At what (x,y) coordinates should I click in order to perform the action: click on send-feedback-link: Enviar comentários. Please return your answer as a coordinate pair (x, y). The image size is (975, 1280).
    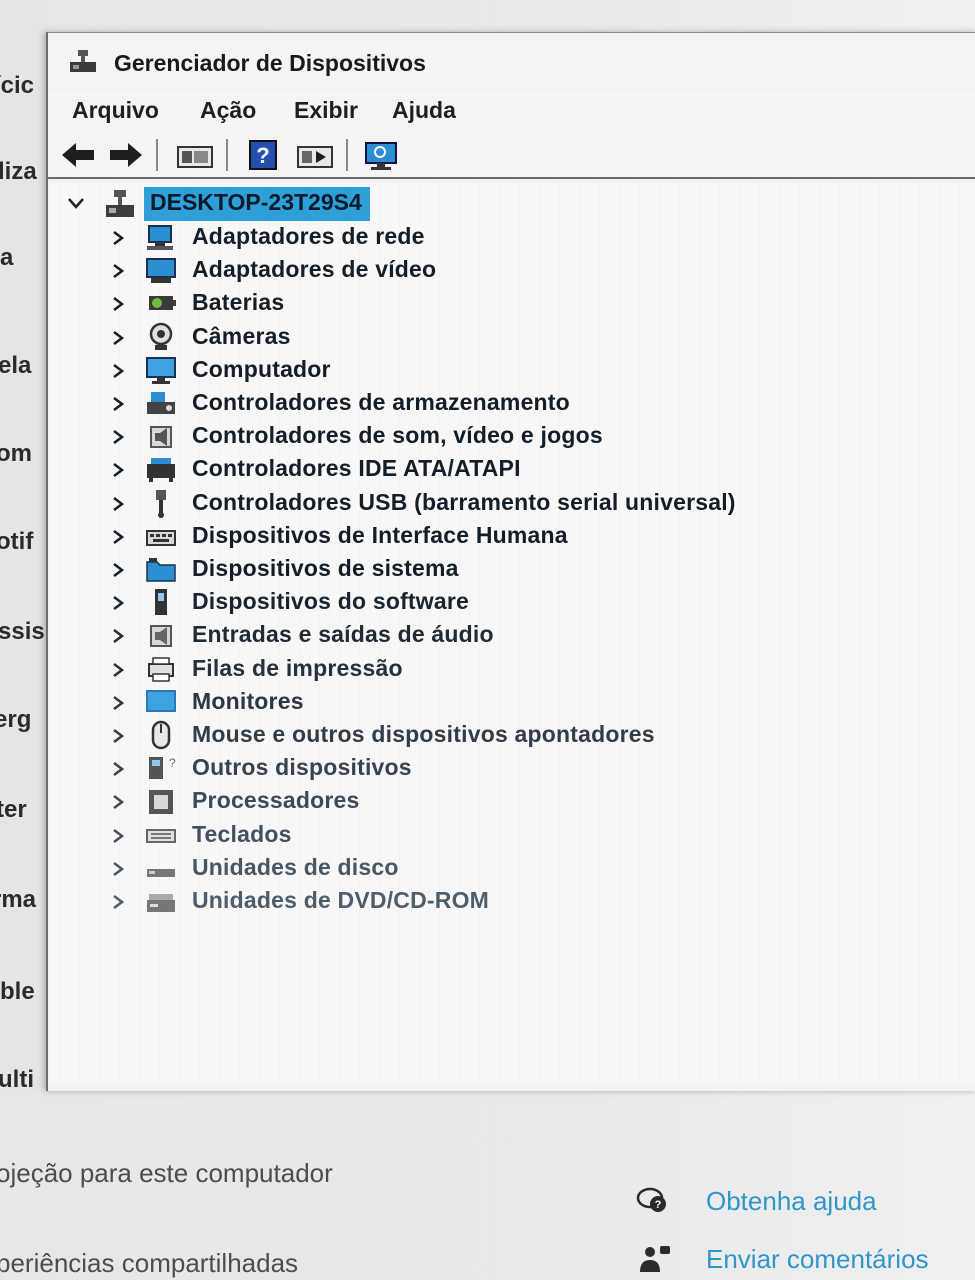
    Looking at the image, I should click on (817, 1259).